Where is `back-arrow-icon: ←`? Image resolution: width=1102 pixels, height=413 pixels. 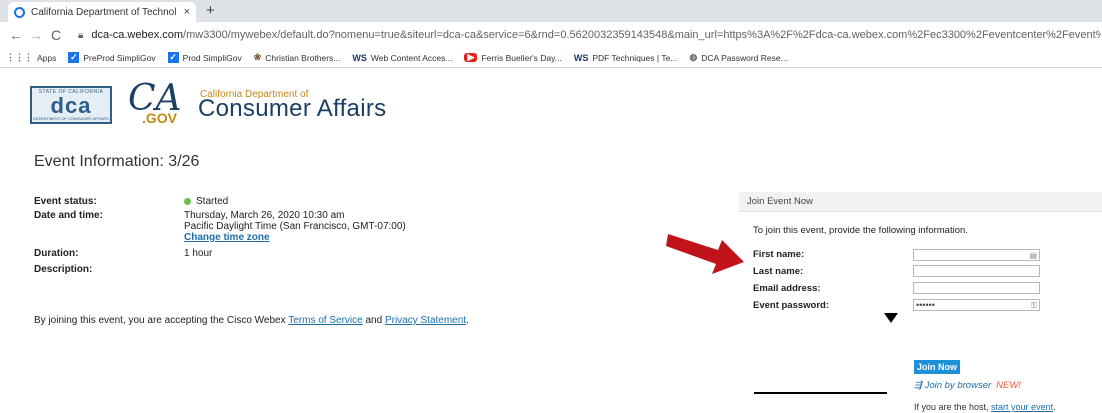
back-arrow-icon: ← is located at coordinates (16, 35).